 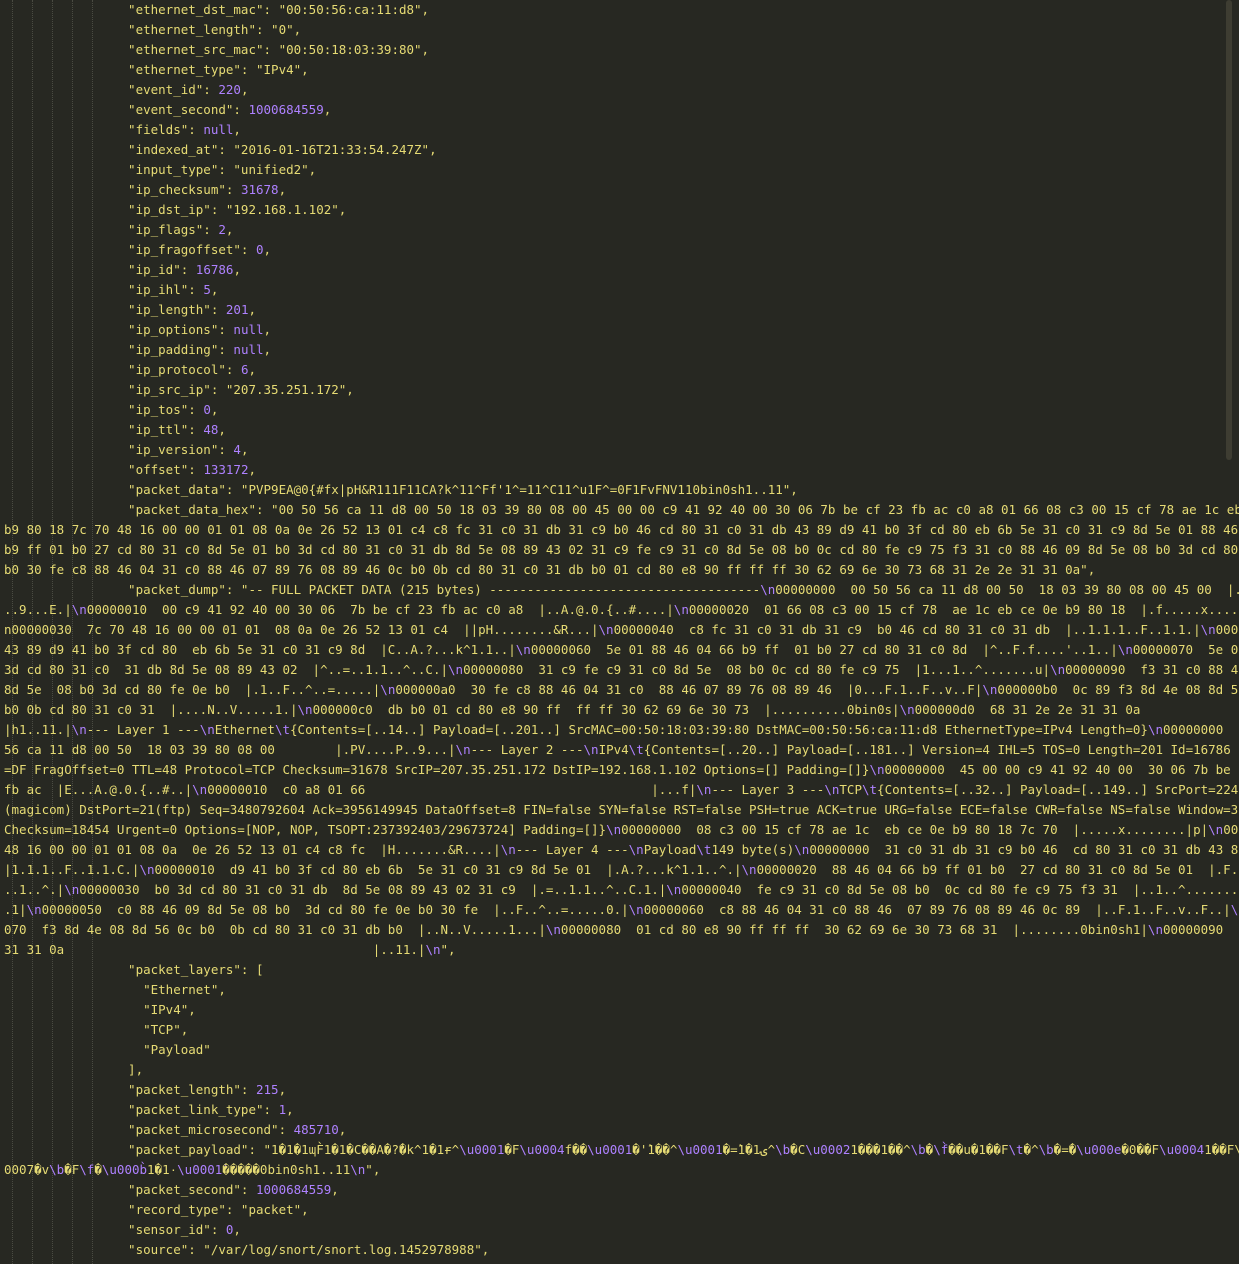 What do you see at coordinates (192, 329) in the screenshot?
I see `code-line: "ip_options": null,` at bounding box center [192, 329].